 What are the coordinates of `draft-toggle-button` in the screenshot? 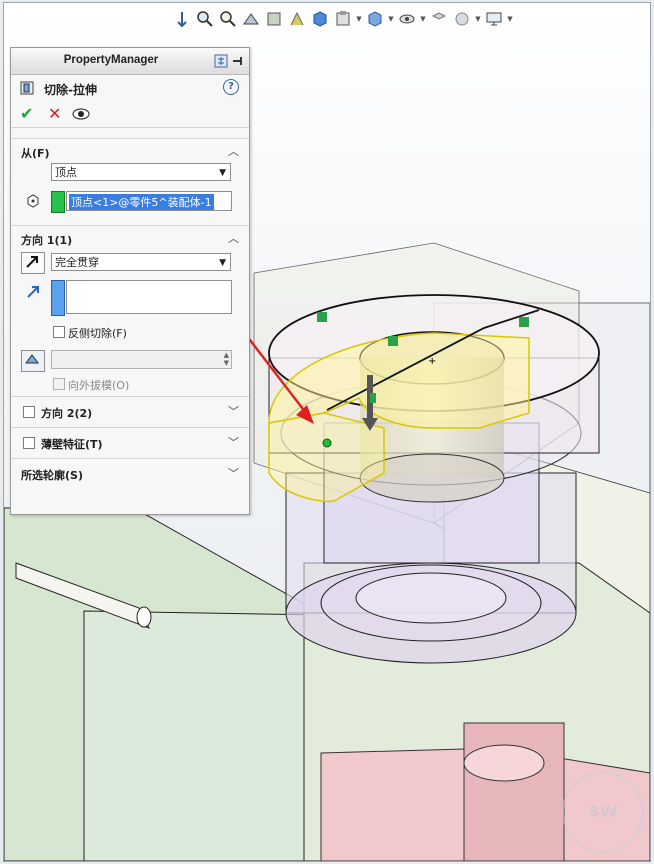 It's located at (33, 361).